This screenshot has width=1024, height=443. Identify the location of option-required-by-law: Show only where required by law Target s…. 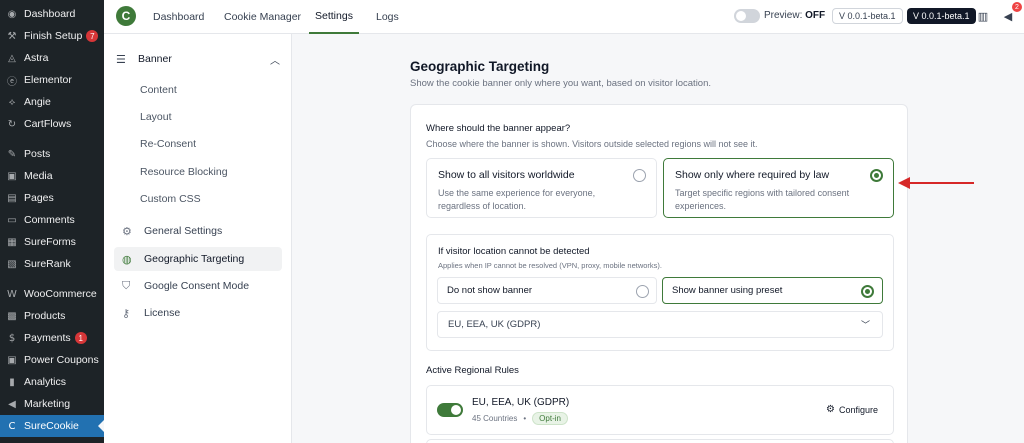
(778, 188).